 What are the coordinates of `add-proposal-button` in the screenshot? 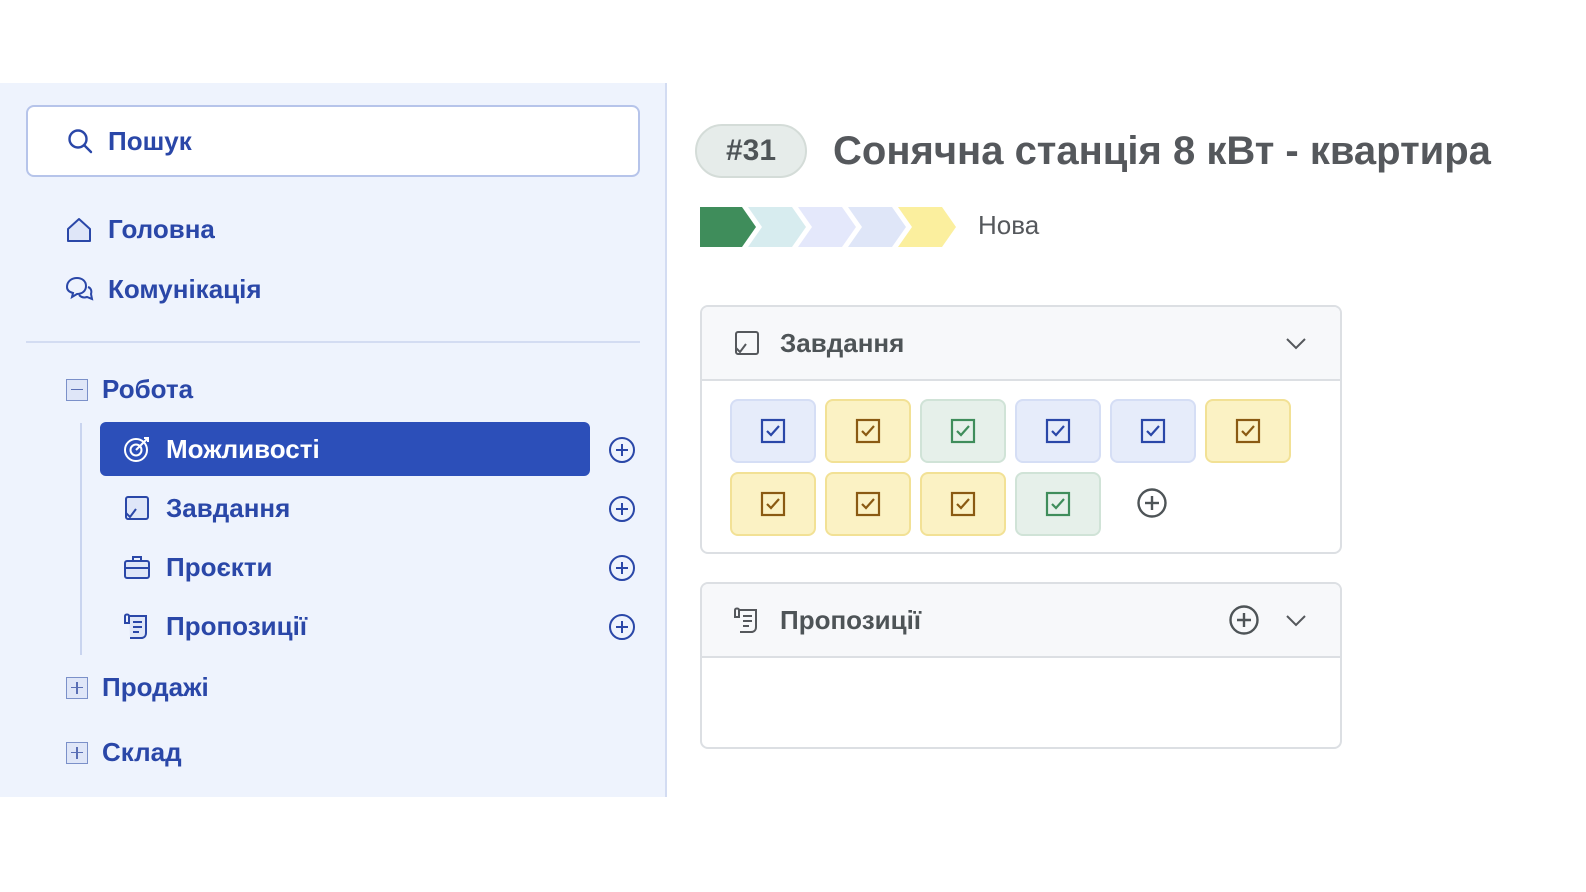 It's located at (622, 627).